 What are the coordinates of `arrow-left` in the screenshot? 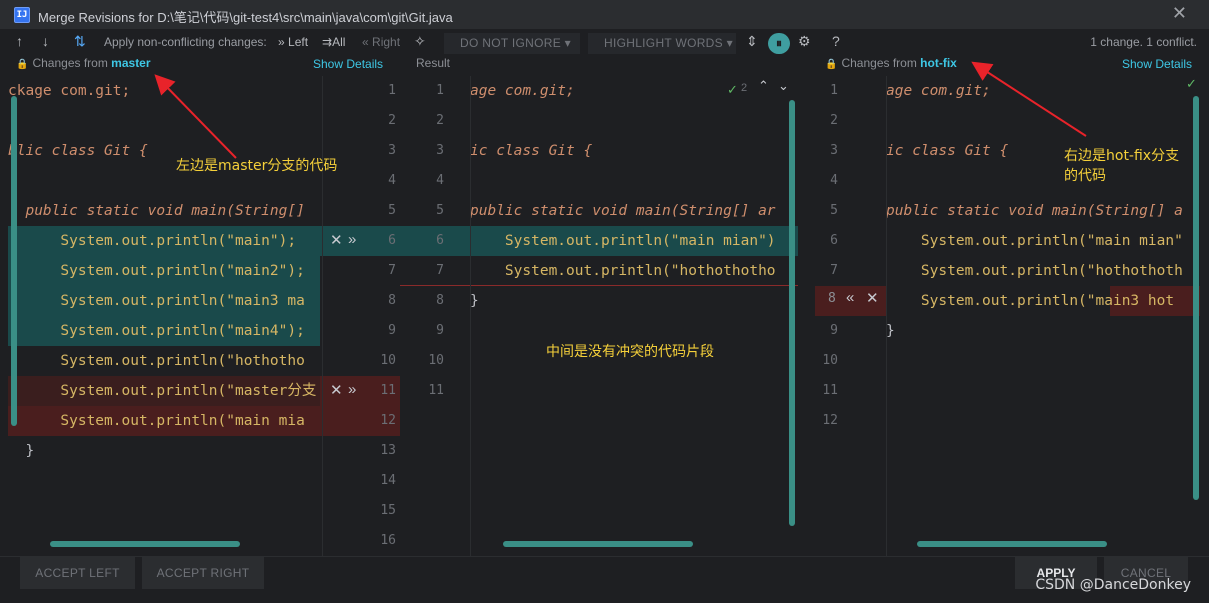 It's located at (195, 116).